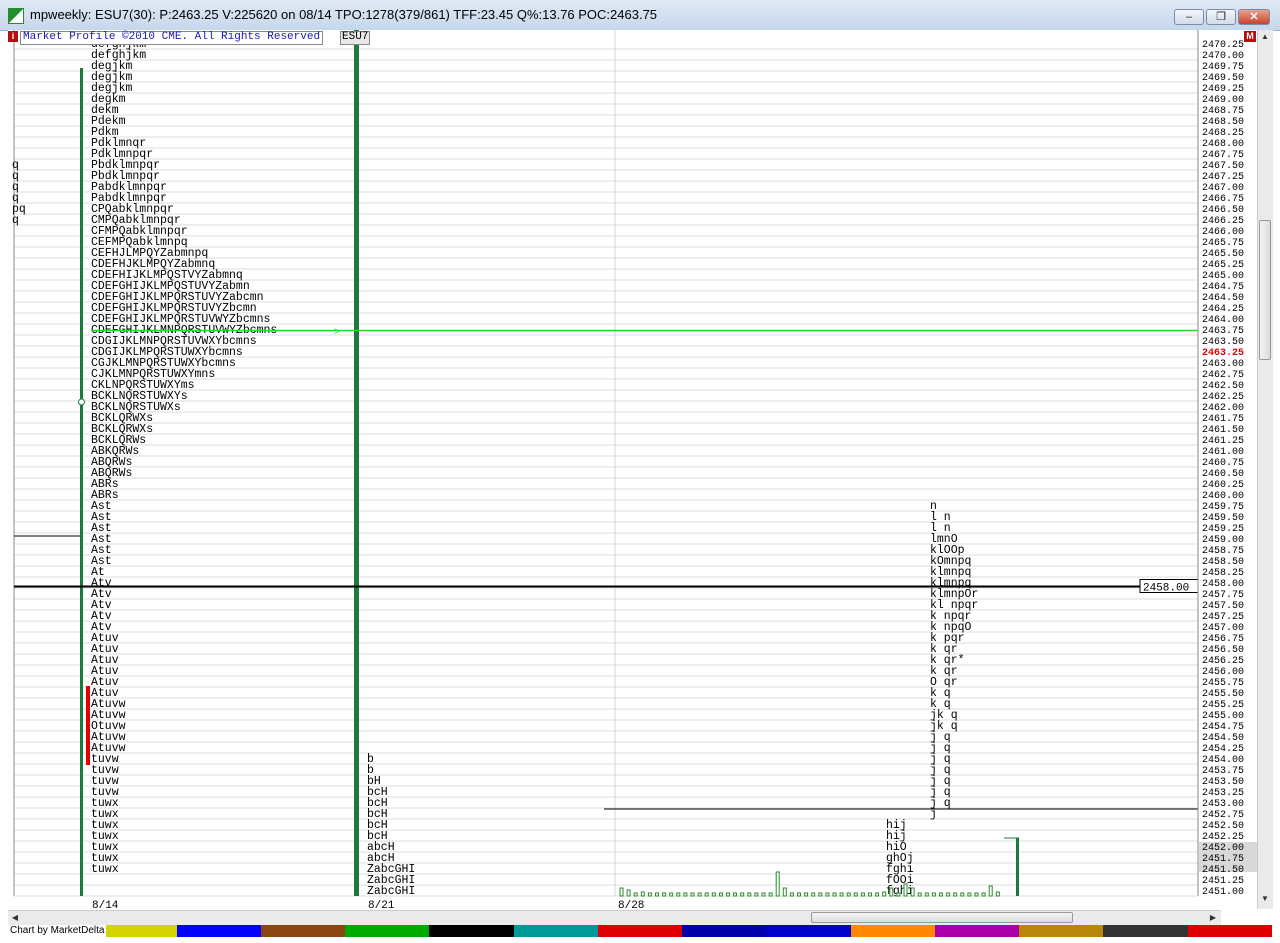 The image size is (1280, 943). I want to click on price-tick-label: 2469.75, so click(1223, 67).